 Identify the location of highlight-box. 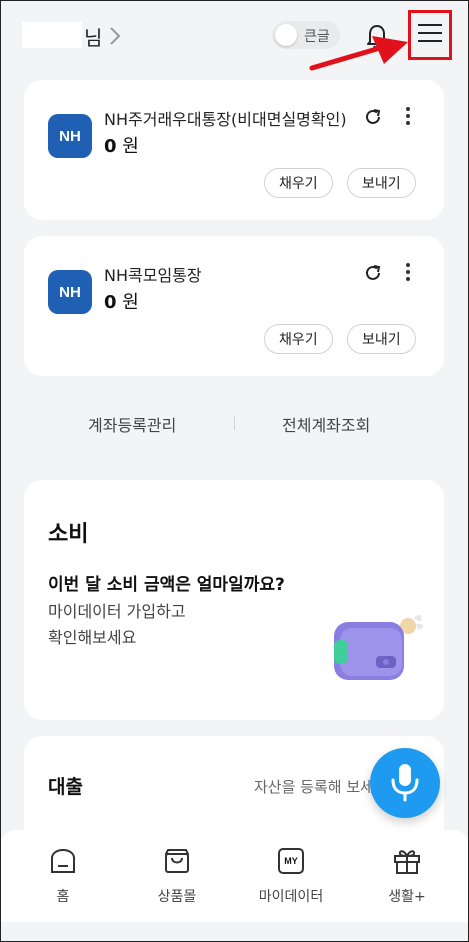
(430, 35).